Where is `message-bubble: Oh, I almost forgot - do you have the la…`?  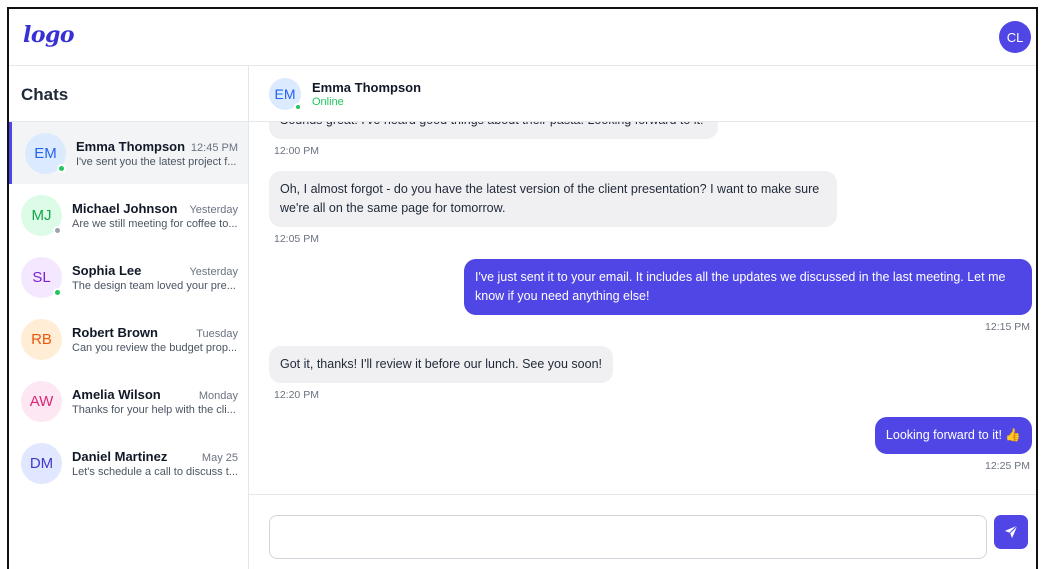
message-bubble: Oh, I almost forgot - do you have the la… is located at coordinates (553, 199).